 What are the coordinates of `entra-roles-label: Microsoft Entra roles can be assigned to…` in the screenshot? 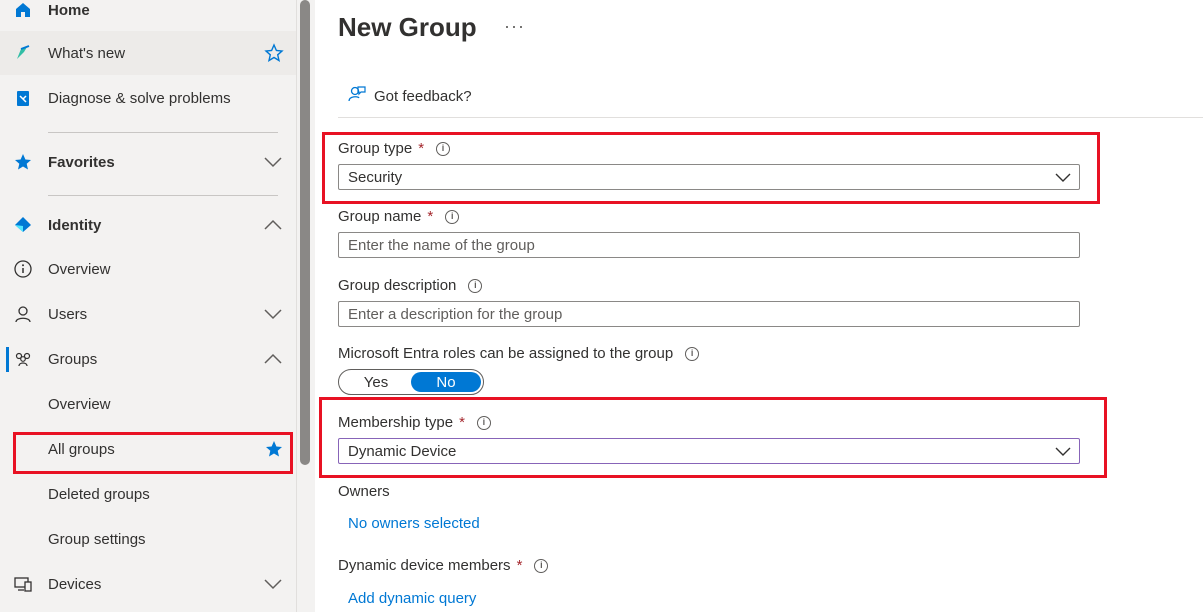 It's located at (519, 353).